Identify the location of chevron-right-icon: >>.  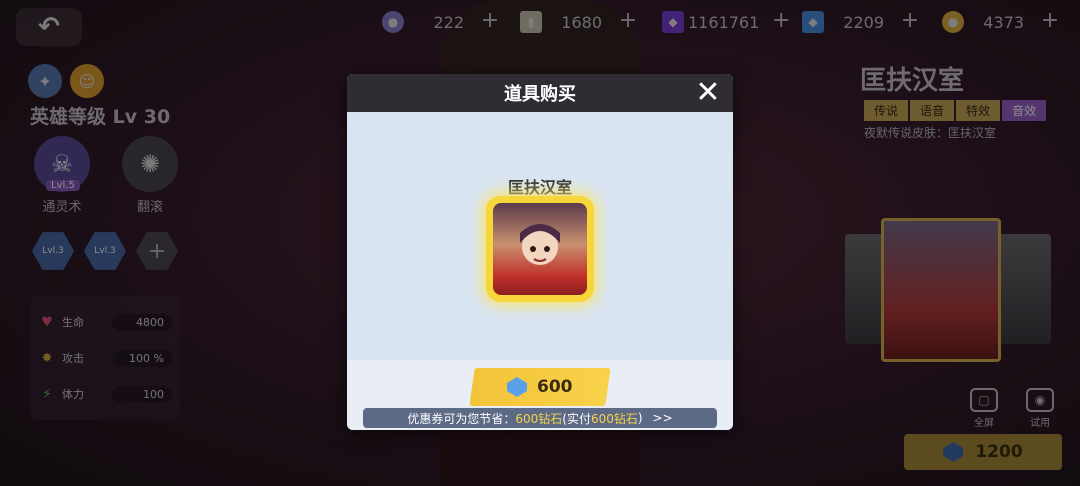
(662, 418).